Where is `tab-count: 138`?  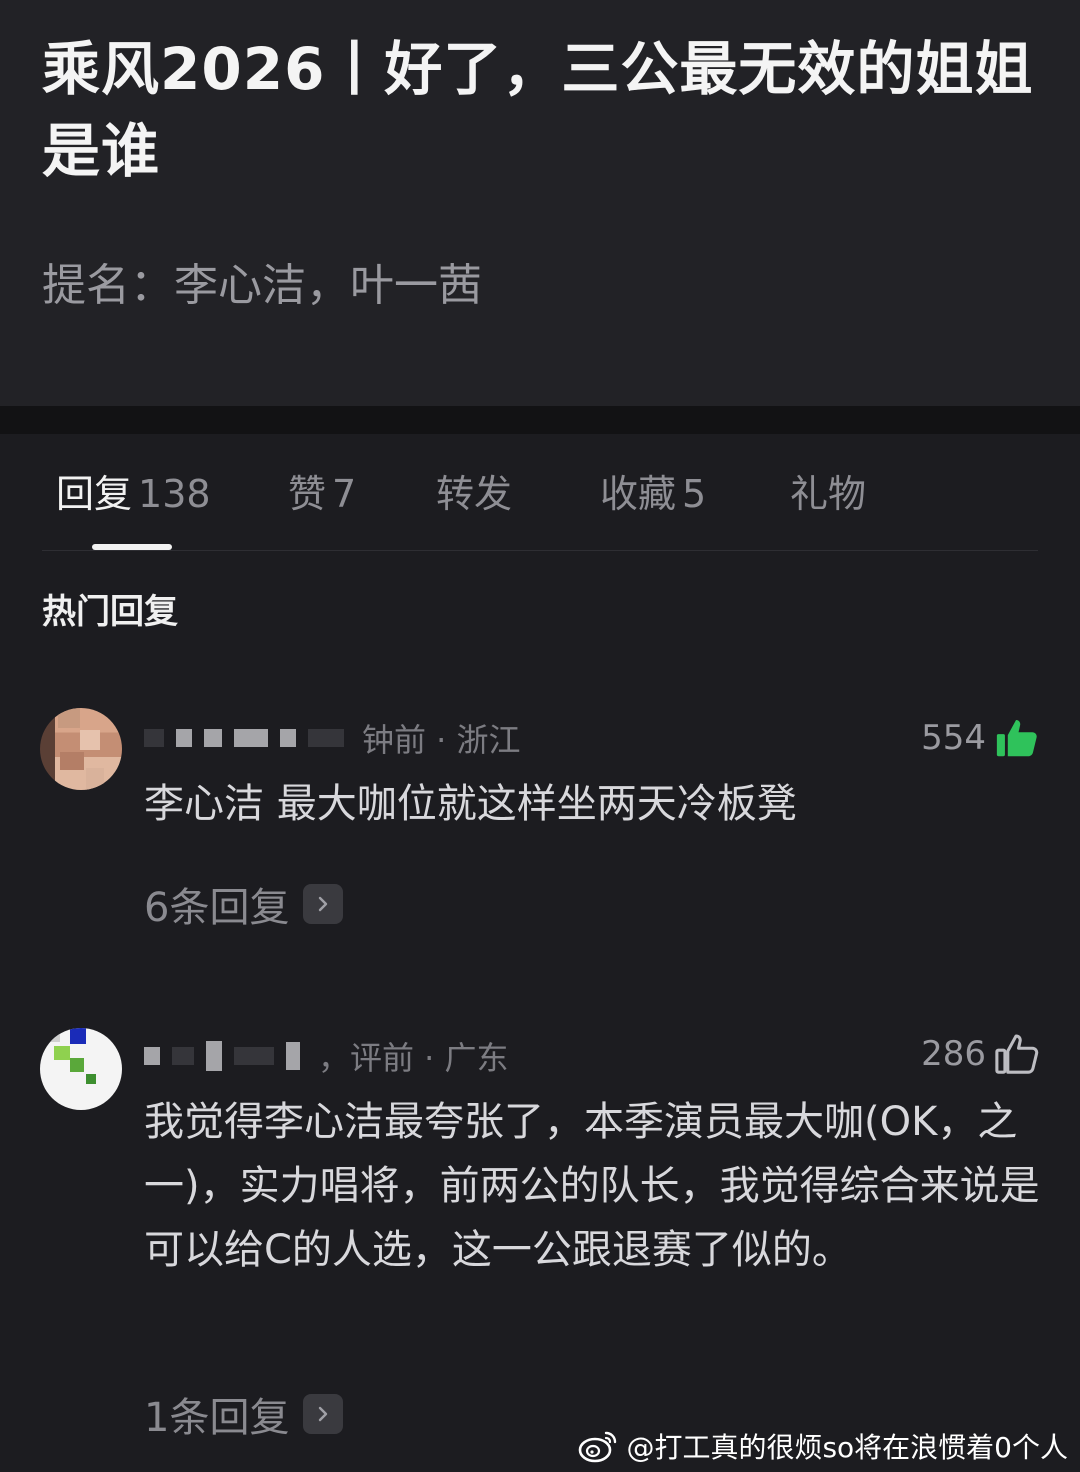 tab-count: 138 is located at coordinates (174, 494).